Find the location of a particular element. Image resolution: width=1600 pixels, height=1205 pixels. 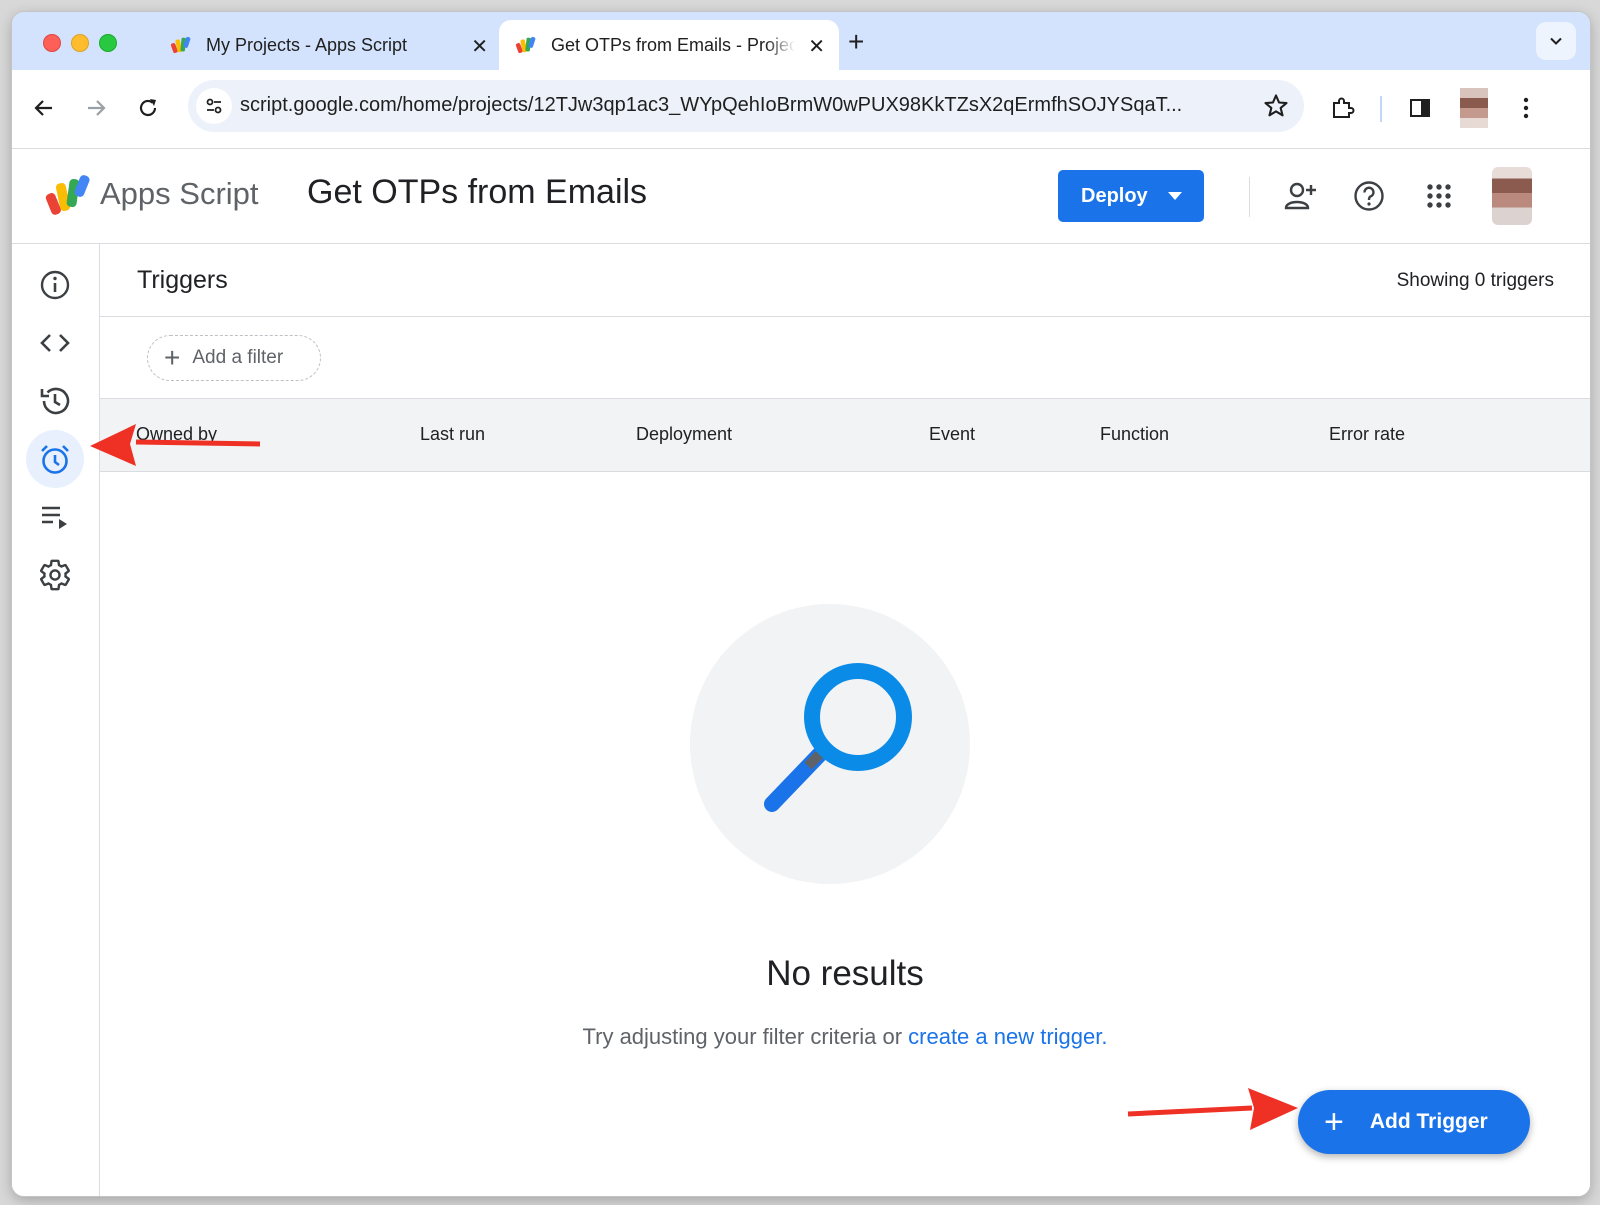

help-button is located at coordinates (1369, 196).